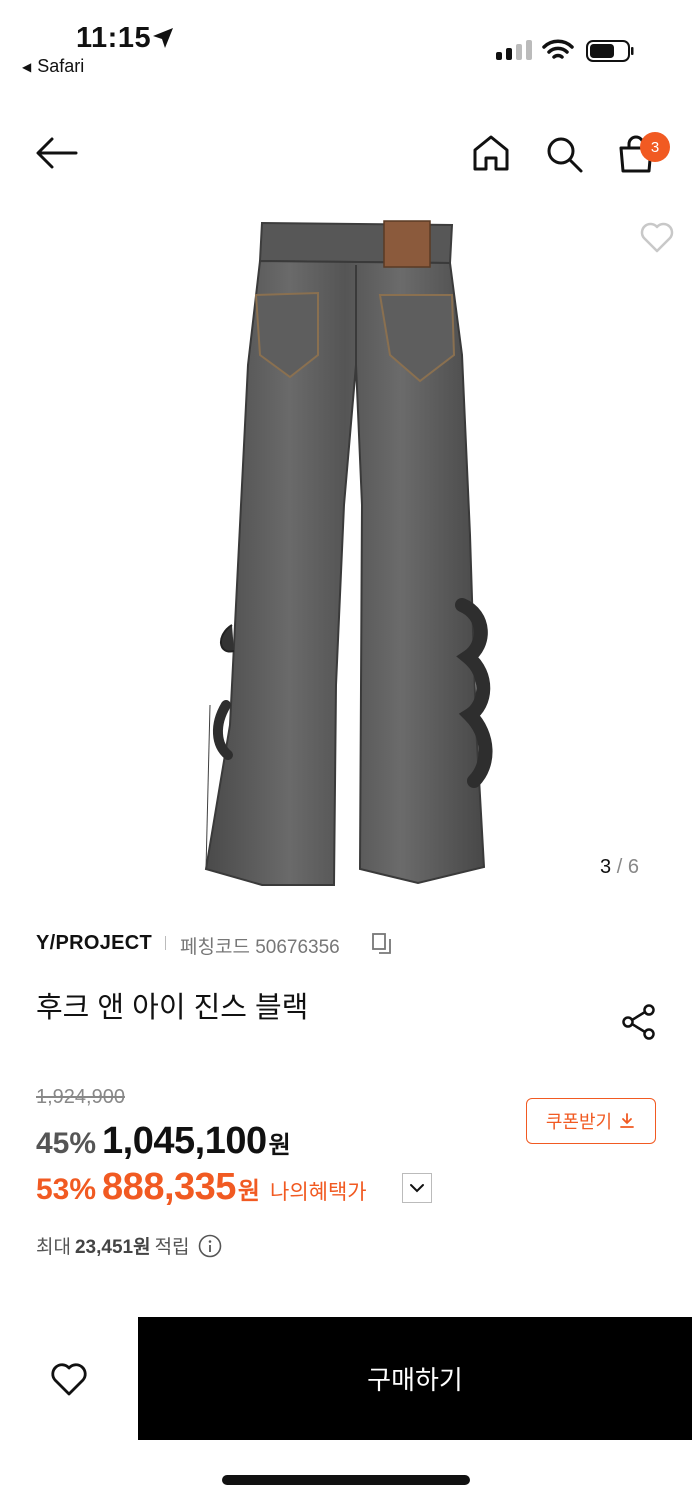 The image size is (692, 1500). What do you see at coordinates (184, 1141) in the screenshot?
I see `sale-price: 1,045,100` at bounding box center [184, 1141].